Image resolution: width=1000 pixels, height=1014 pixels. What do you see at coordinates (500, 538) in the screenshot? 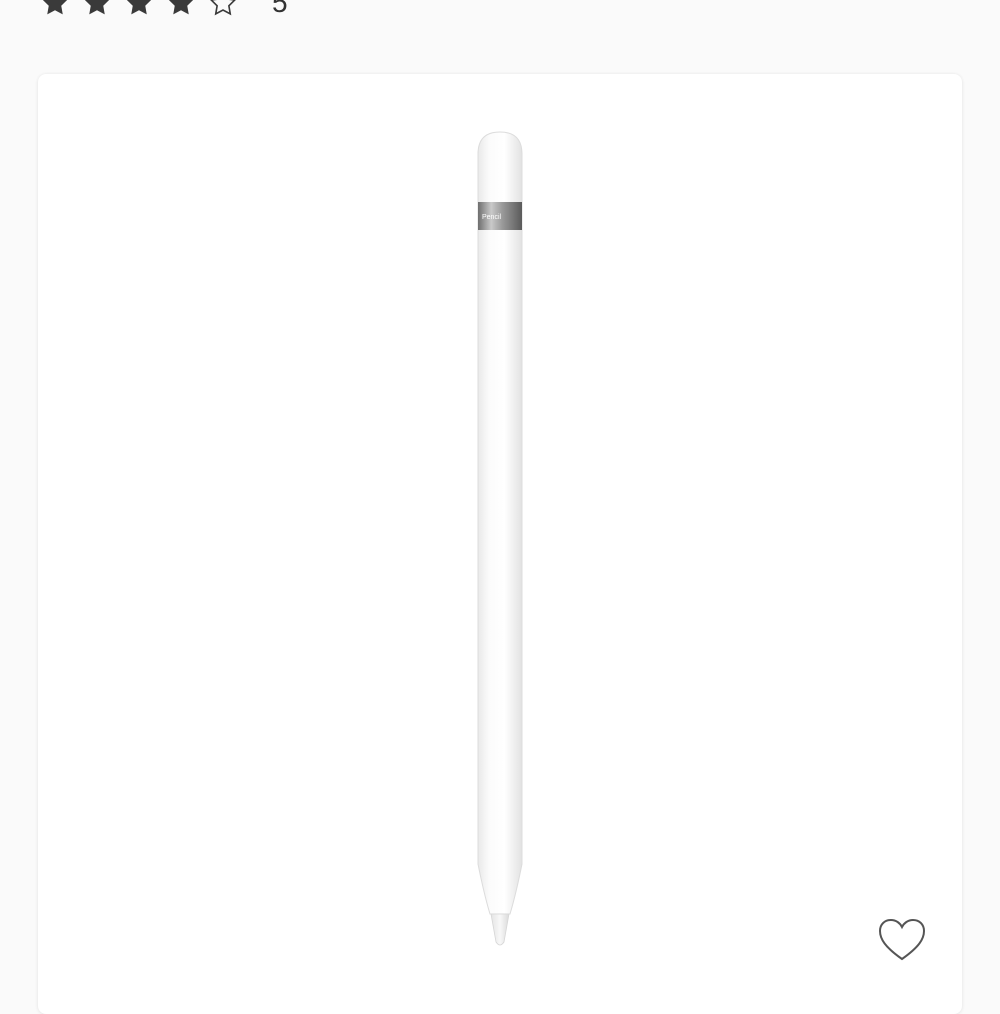
I see `stylus-pencil-image: Pencil` at bounding box center [500, 538].